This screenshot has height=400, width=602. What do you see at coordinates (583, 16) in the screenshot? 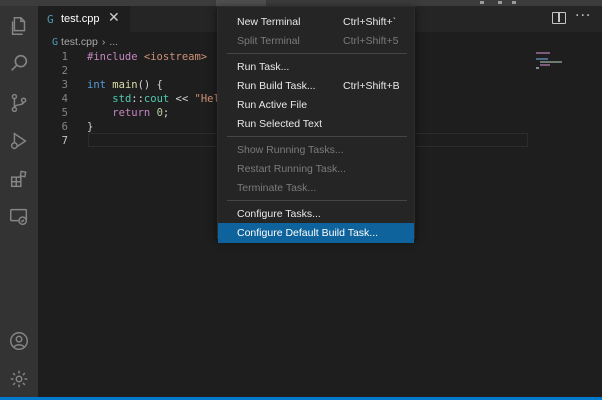
I see `more-actions-icon: ···` at bounding box center [583, 16].